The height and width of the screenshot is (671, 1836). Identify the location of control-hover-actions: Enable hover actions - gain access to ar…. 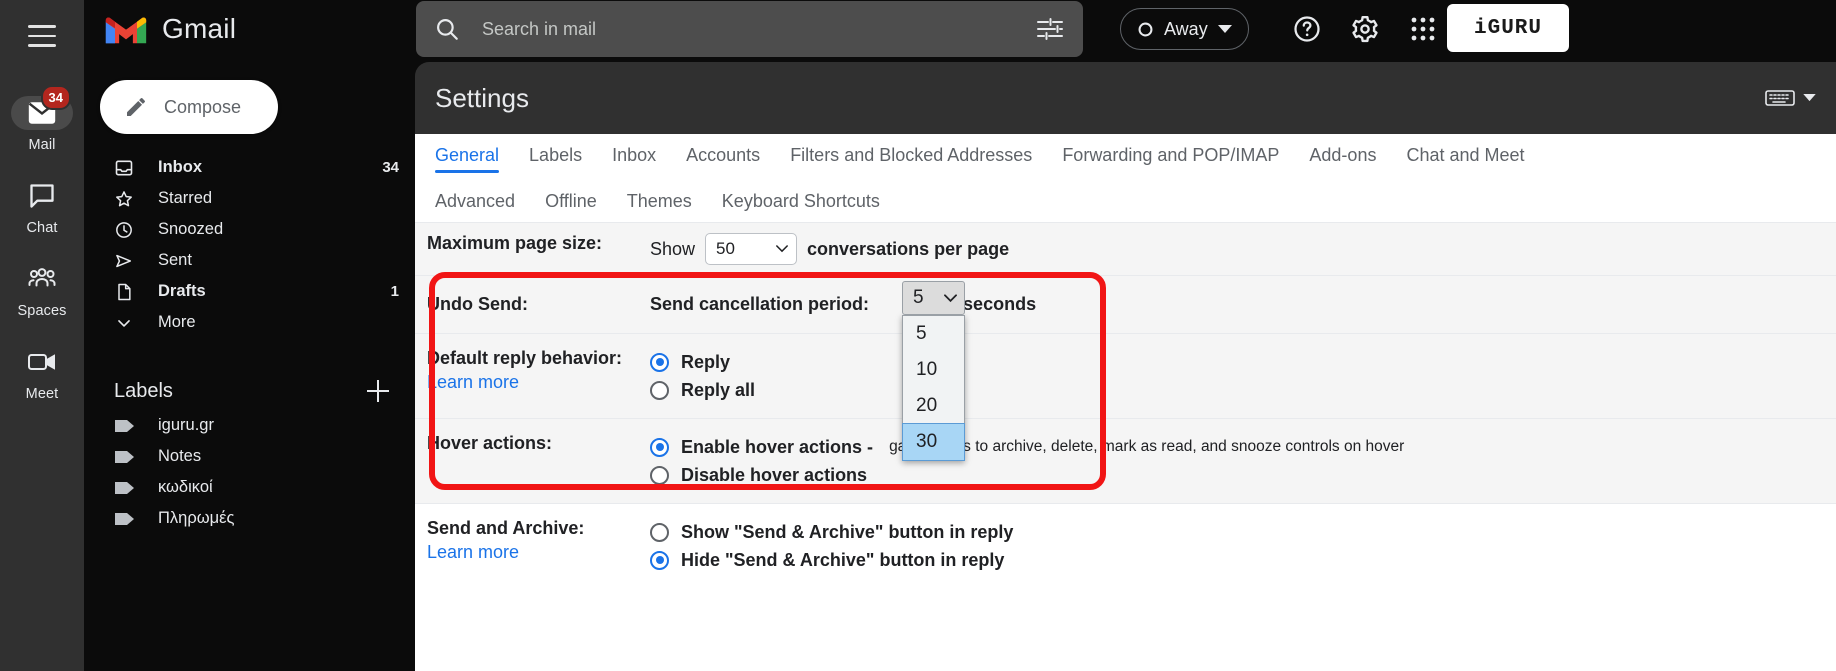
(1243, 461).